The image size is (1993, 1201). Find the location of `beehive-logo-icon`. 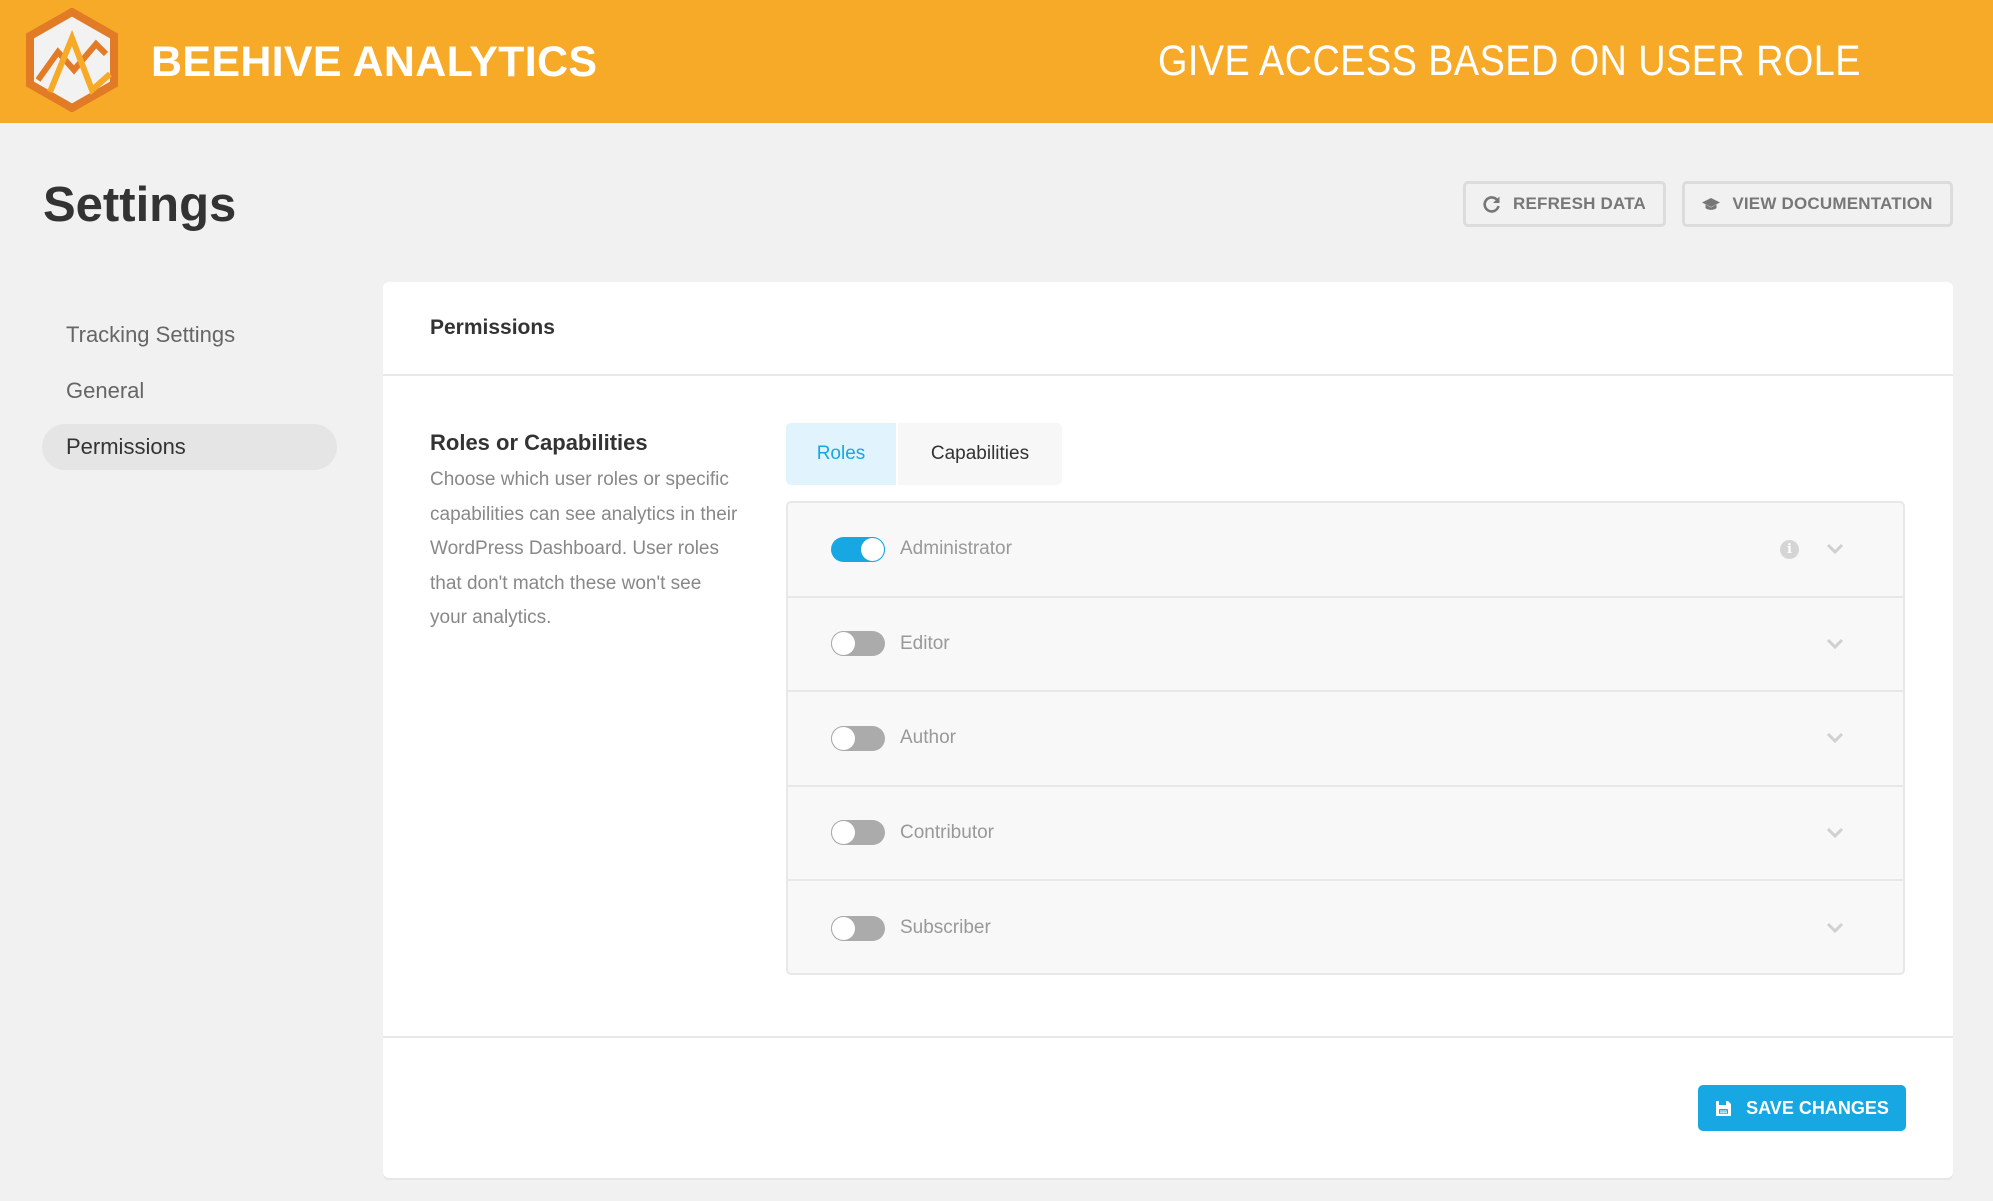

beehive-logo-icon is located at coordinates (72, 60).